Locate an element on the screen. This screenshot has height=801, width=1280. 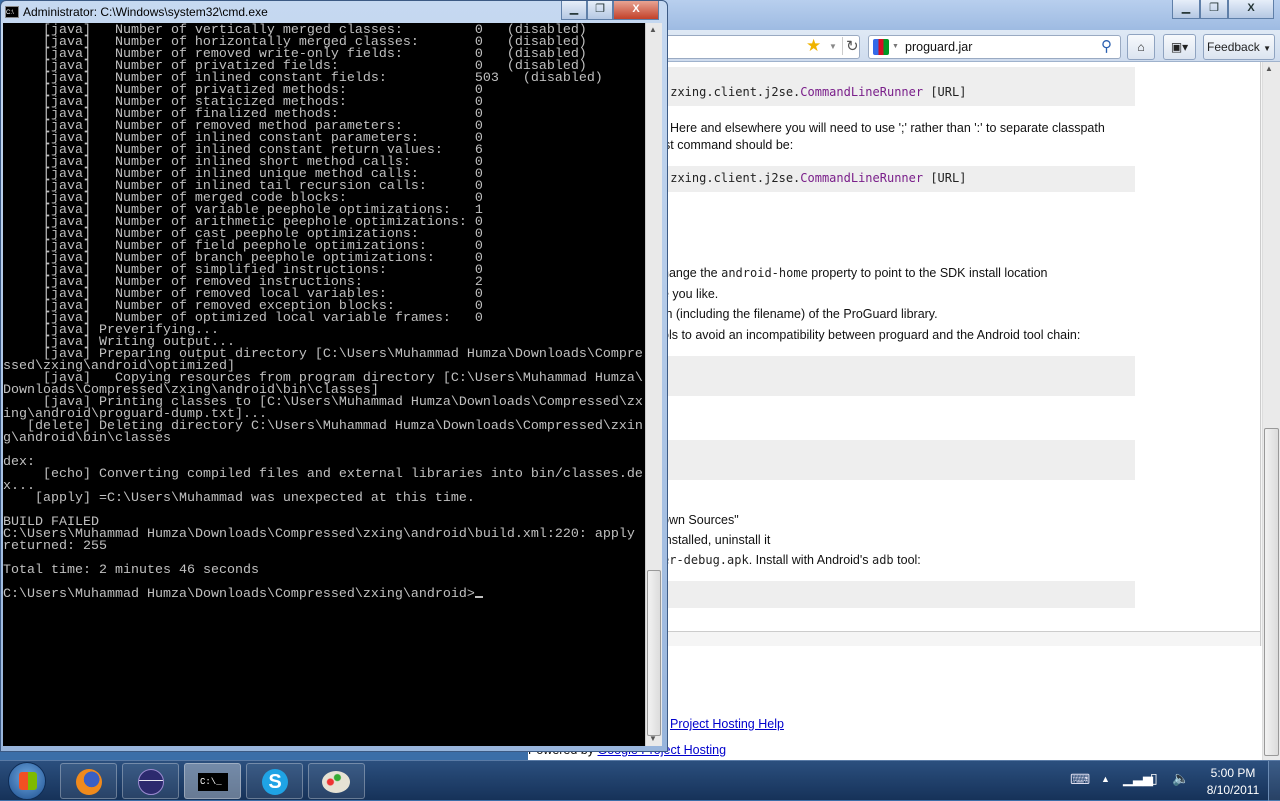
list-item: e you like. is located at coordinates (690, 294).